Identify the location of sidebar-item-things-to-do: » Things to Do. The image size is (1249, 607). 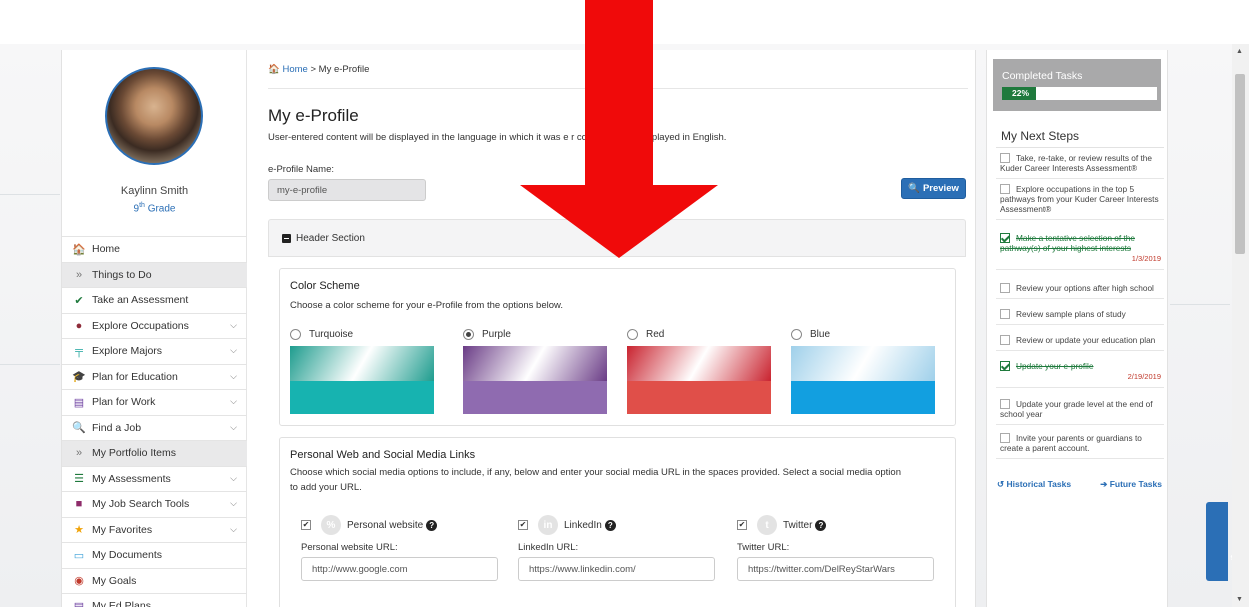
(154, 274).